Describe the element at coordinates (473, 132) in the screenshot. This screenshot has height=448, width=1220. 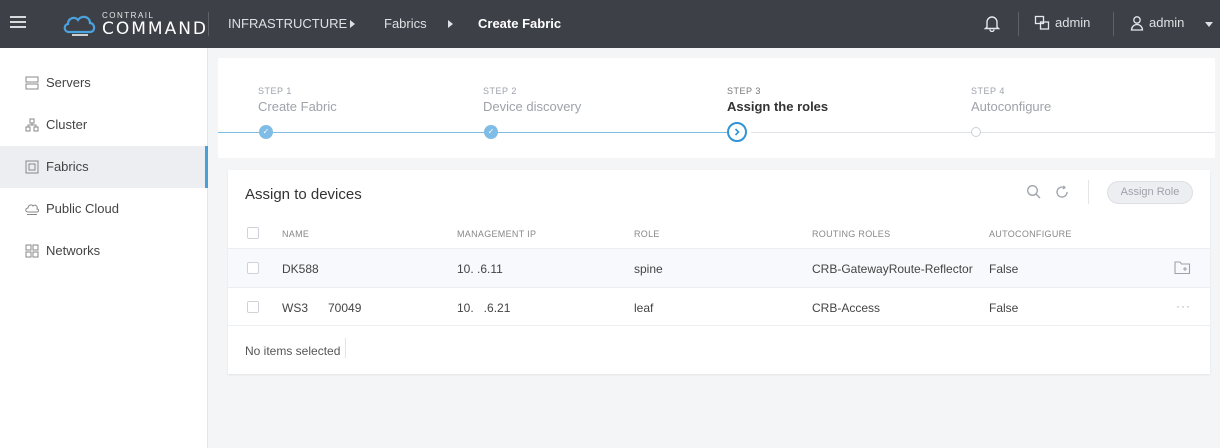
I see `progress-track-complete` at that location.